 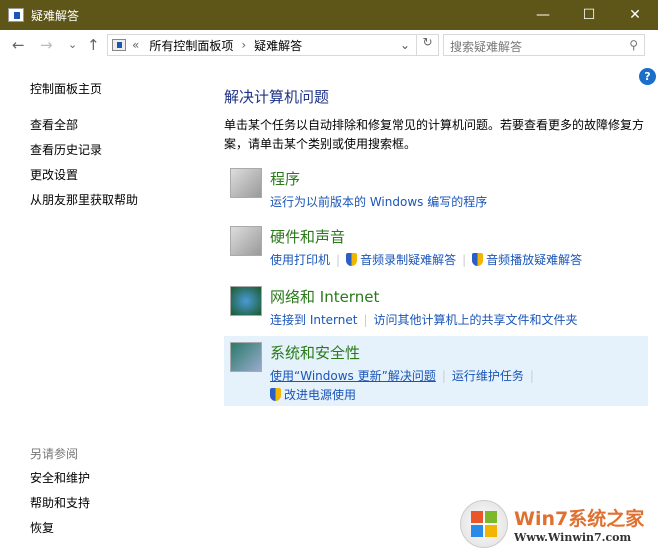 What do you see at coordinates (486, 47) in the screenshot?
I see `search-placeholder: 搜索疑难解答` at bounding box center [486, 47].